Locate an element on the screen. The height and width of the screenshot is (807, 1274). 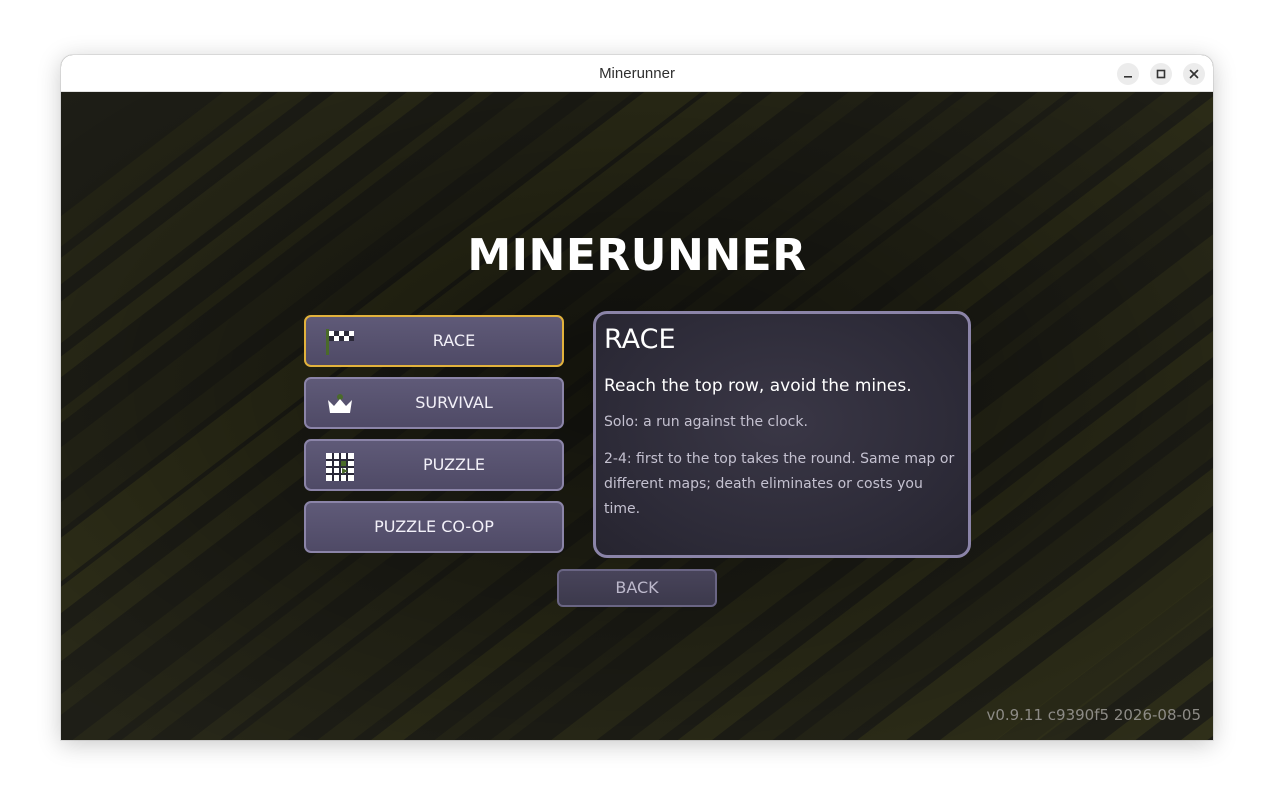
maximize-icon is located at coordinates (1161, 74).